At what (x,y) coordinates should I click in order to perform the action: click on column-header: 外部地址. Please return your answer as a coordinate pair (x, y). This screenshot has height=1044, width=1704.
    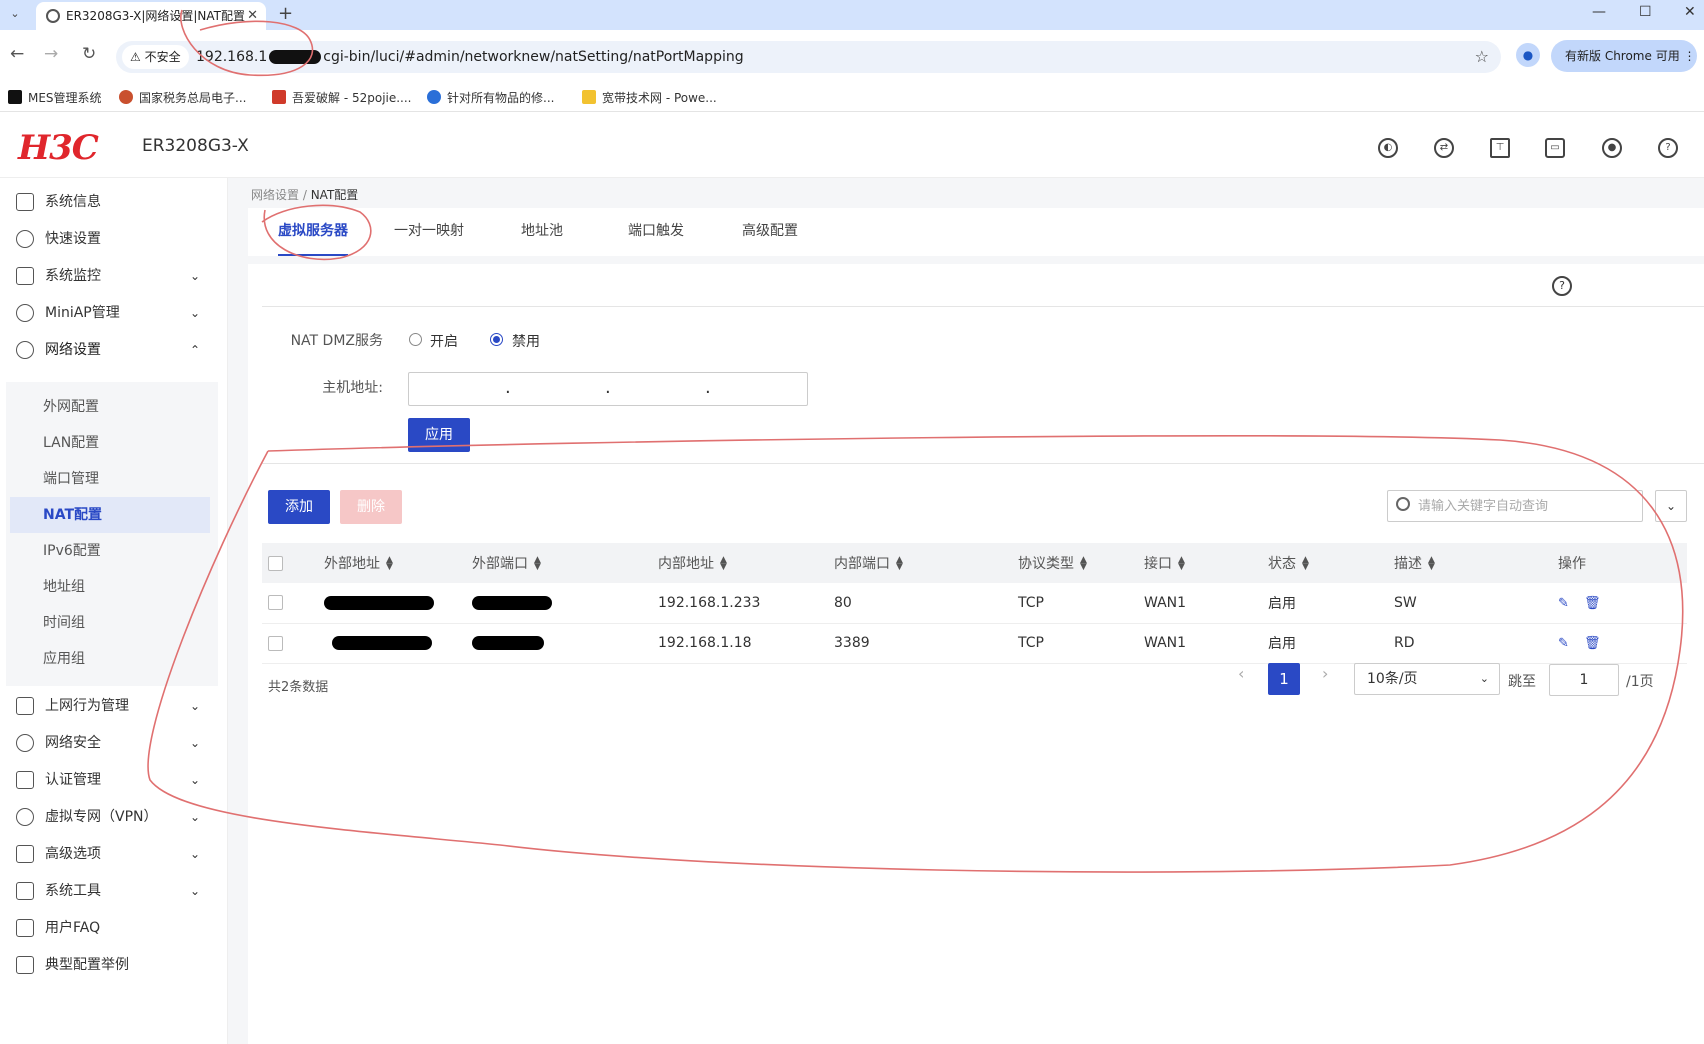
    Looking at the image, I should click on (352, 564).